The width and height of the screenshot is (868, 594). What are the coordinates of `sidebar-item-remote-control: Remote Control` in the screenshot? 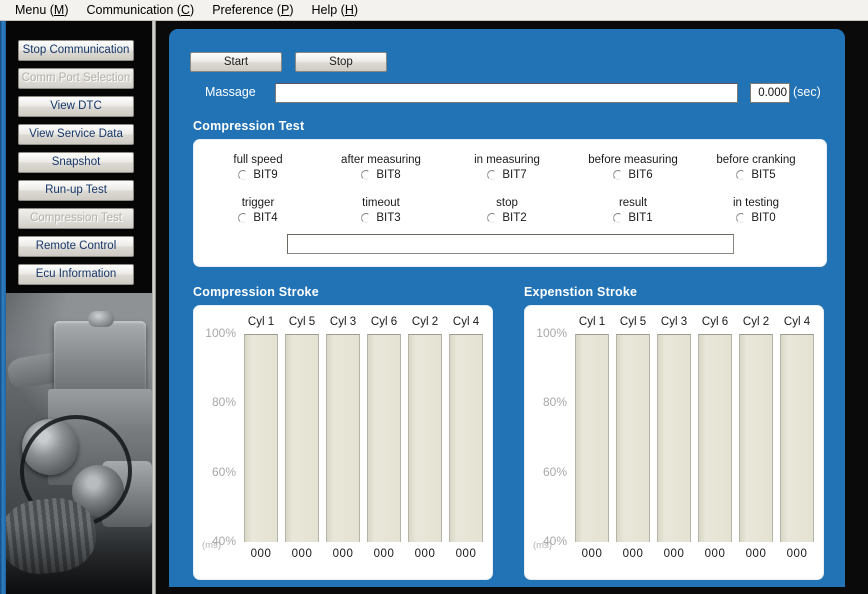 It's located at (76, 246).